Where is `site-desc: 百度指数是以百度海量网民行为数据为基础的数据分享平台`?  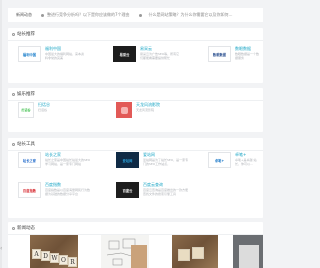 site-desc: 百度指数是以百度海量网民行为数据为基础的数据分享平台 is located at coordinates (68, 192).